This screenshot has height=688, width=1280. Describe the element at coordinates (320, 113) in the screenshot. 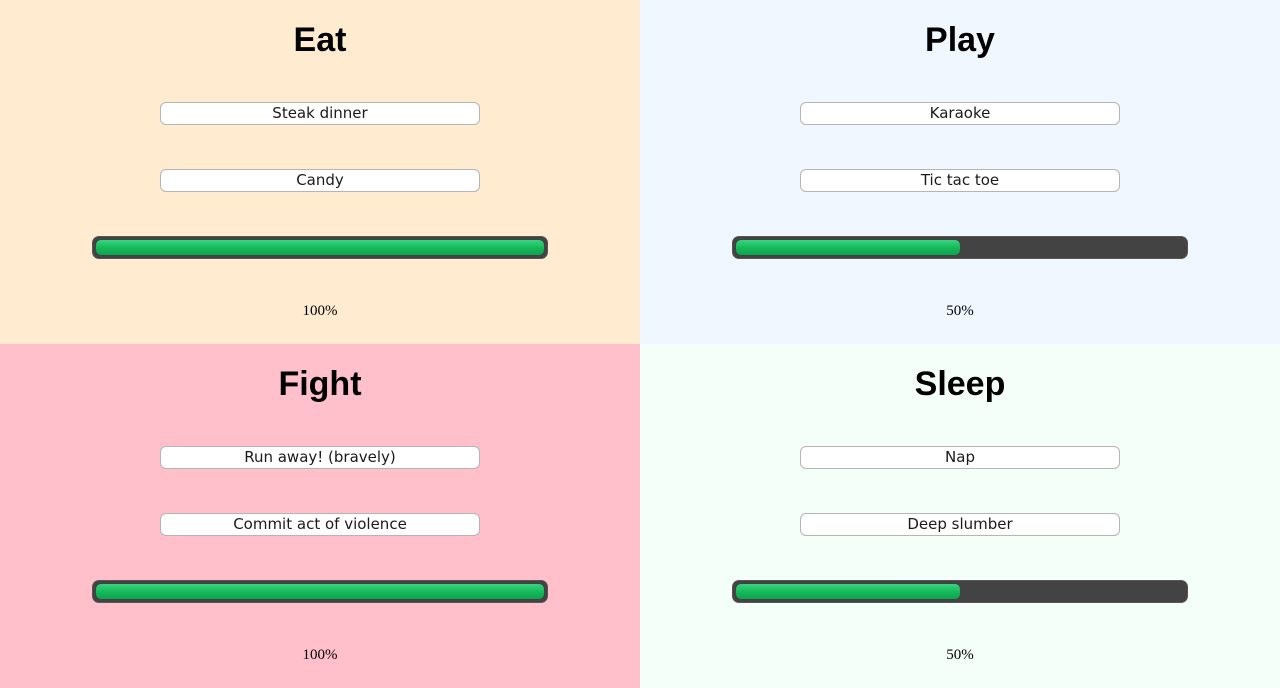

I see `option-button-steak-dinner: Steak dinner` at that location.